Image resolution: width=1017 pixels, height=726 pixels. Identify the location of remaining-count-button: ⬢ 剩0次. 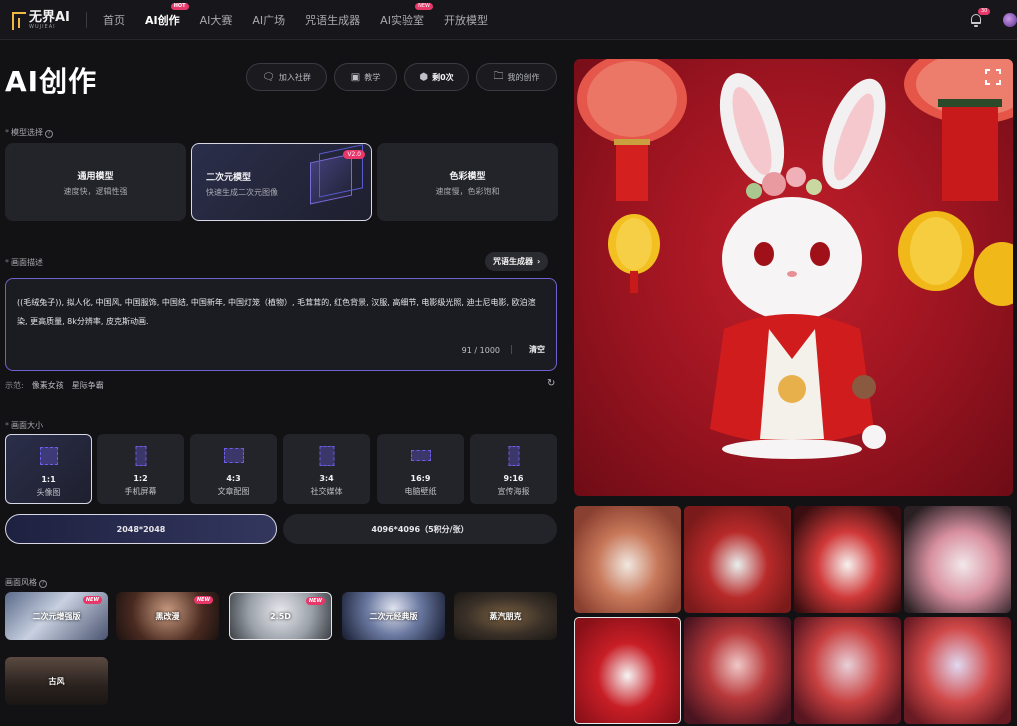
(436, 77).